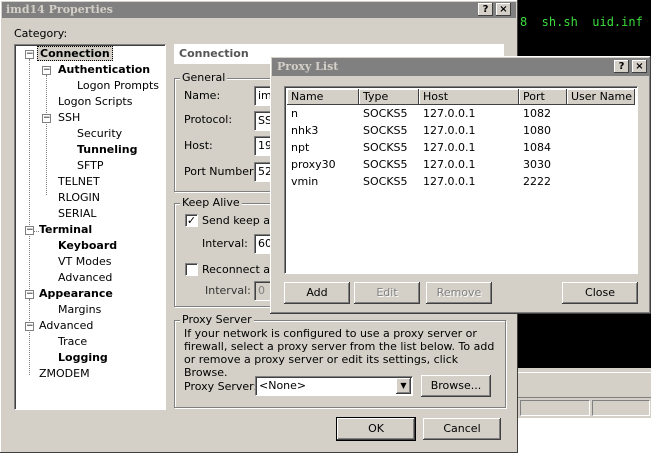 The height and width of the screenshot is (453, 651). I want to click on cell-name: npt, so click(300, 147).